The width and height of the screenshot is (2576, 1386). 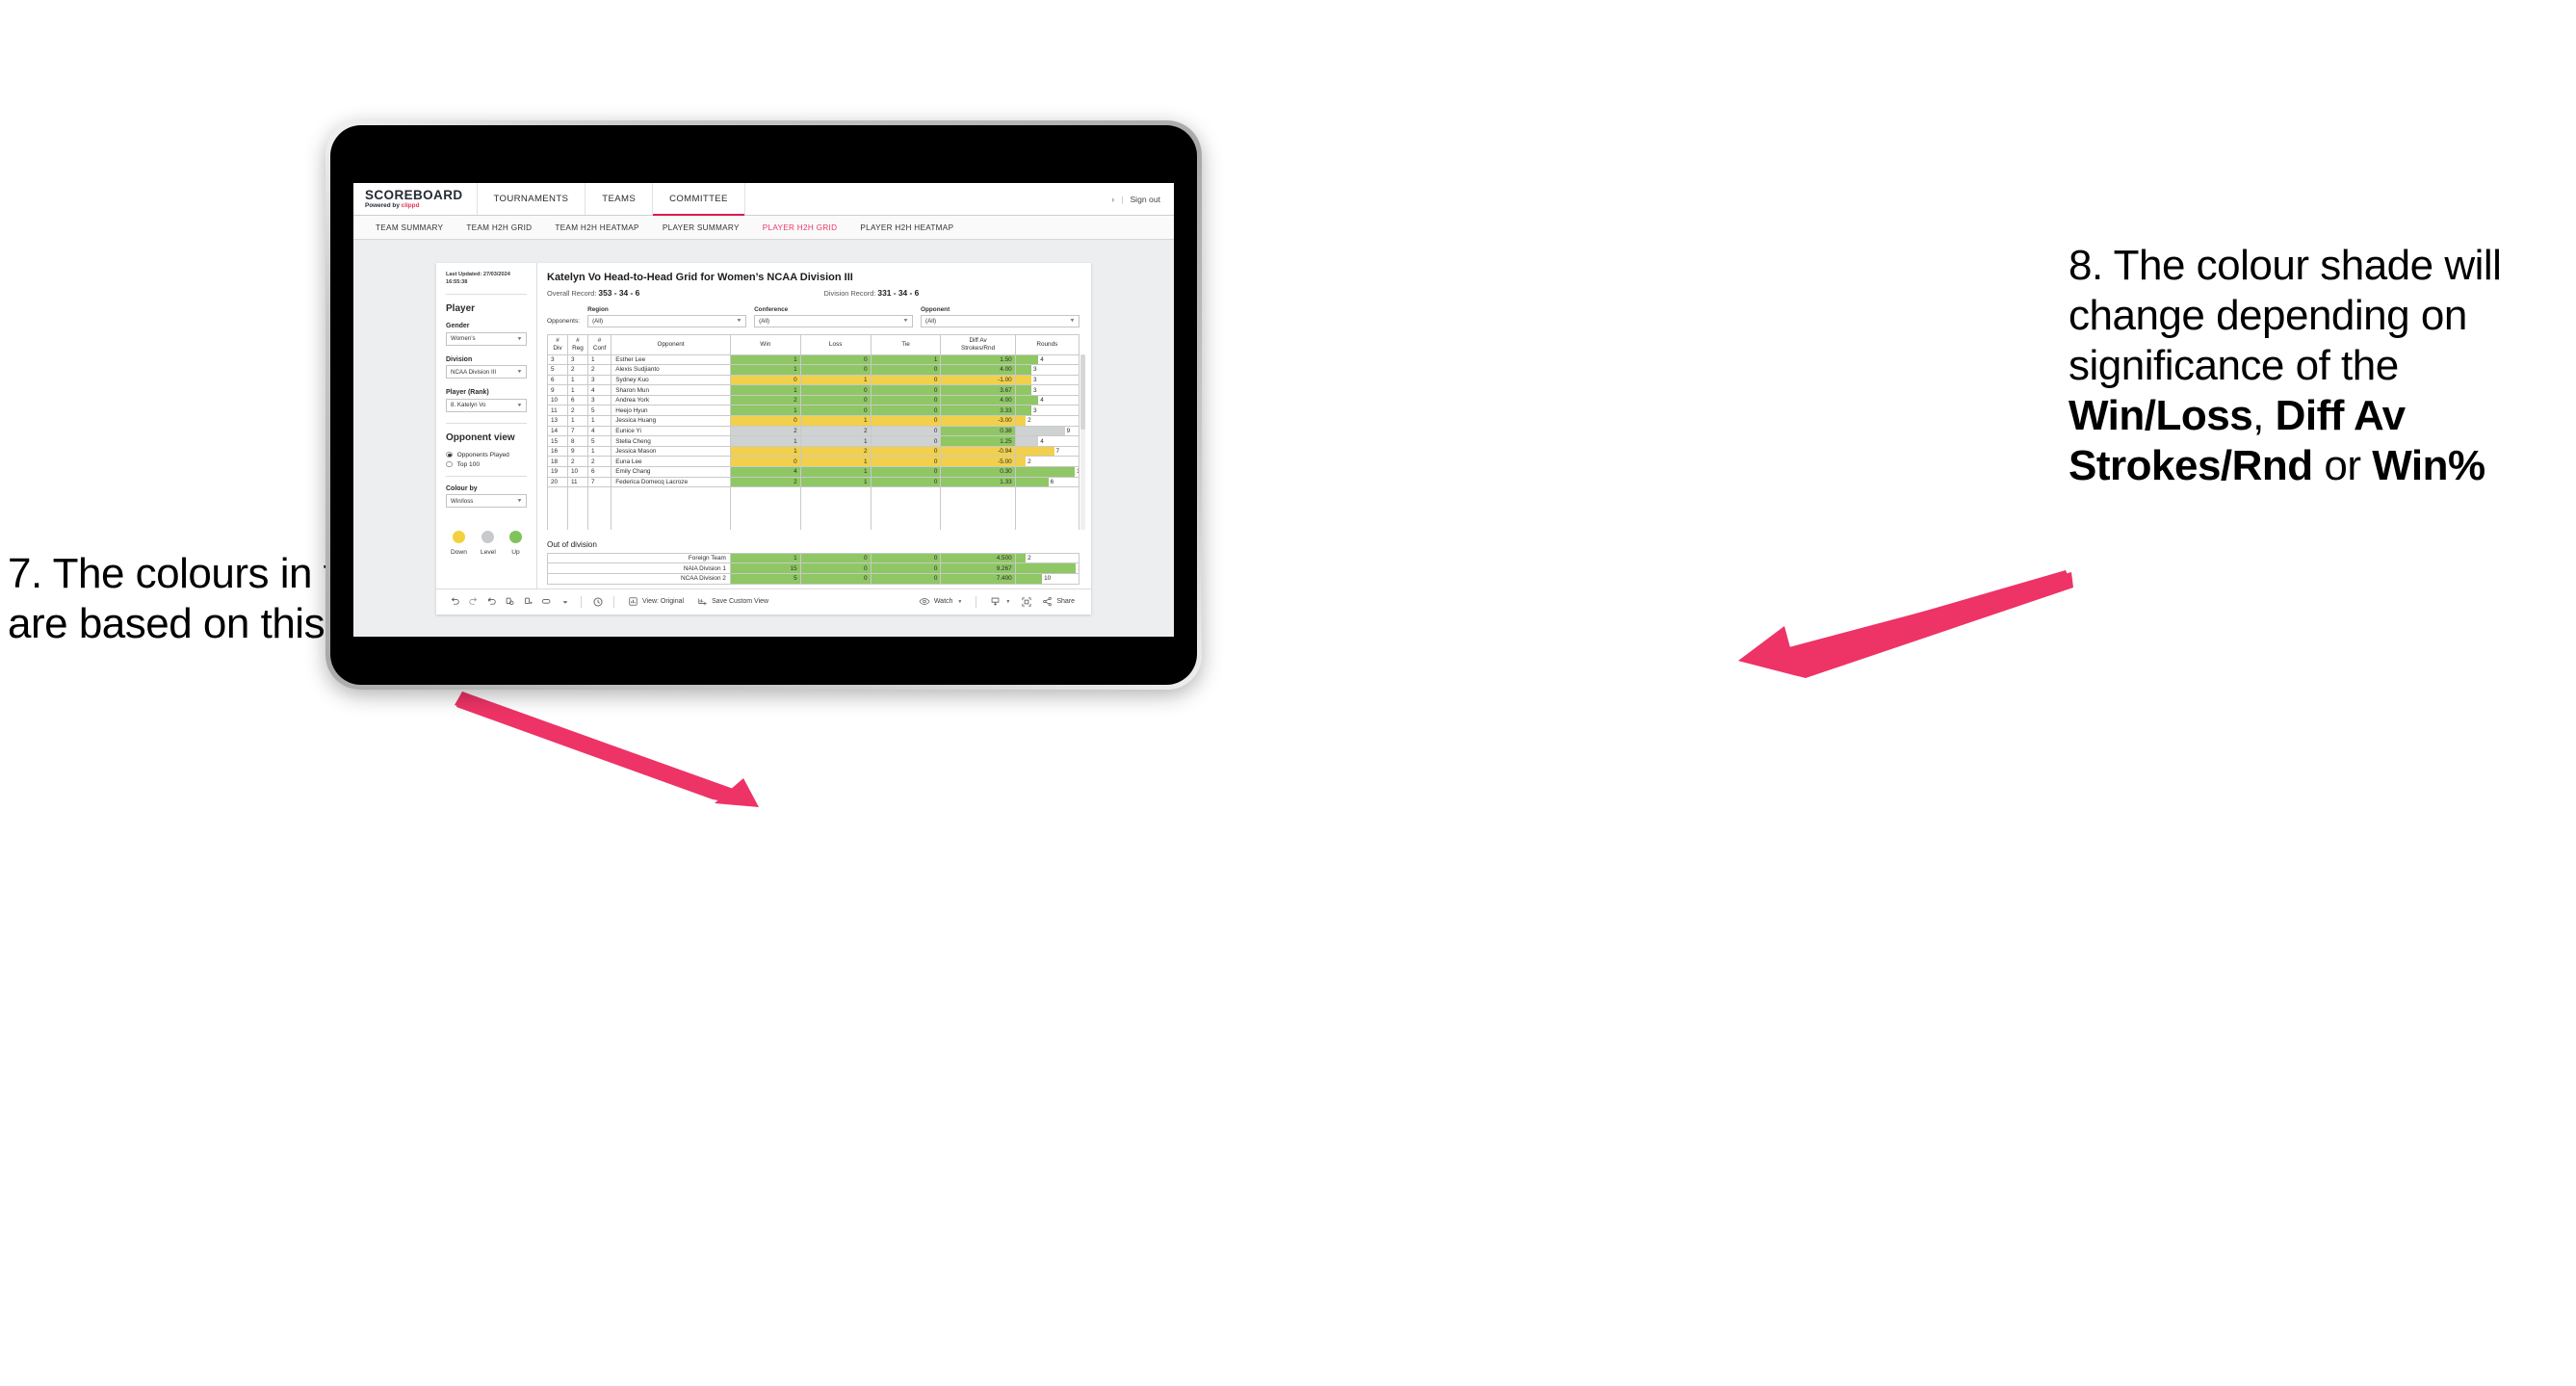 What do you see at coordinates (510, 601) in the screenshot?
I see `refresh-icon` at bounding box center [510, 601].